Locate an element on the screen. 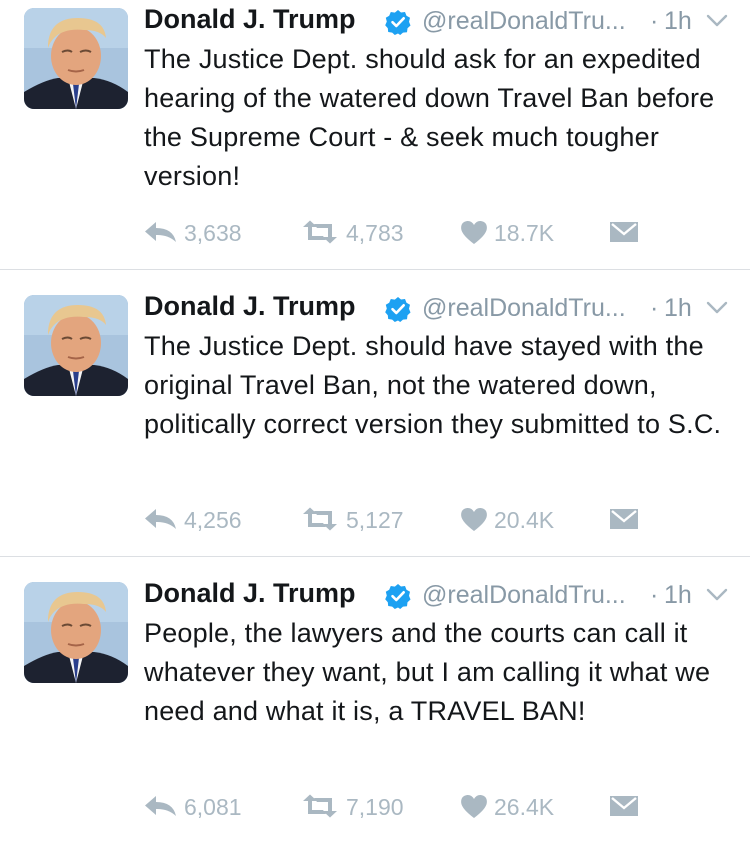 The width and height of the screenshot is (750, 861). retweet-count: 4,783 is located at coordinates (375, 233).